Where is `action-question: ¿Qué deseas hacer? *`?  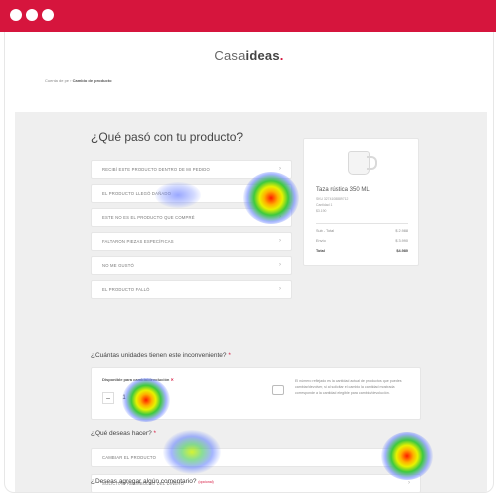 action-question: ¿Qué deseas hacer? * is located at coordinates (124, 433).